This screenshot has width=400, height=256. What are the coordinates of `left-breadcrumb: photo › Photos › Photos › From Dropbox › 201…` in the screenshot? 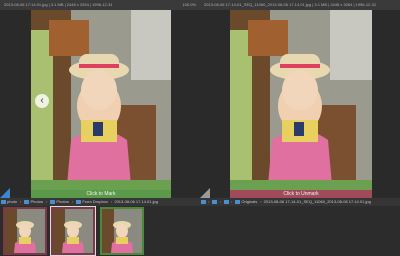 It's located at (100, 202).